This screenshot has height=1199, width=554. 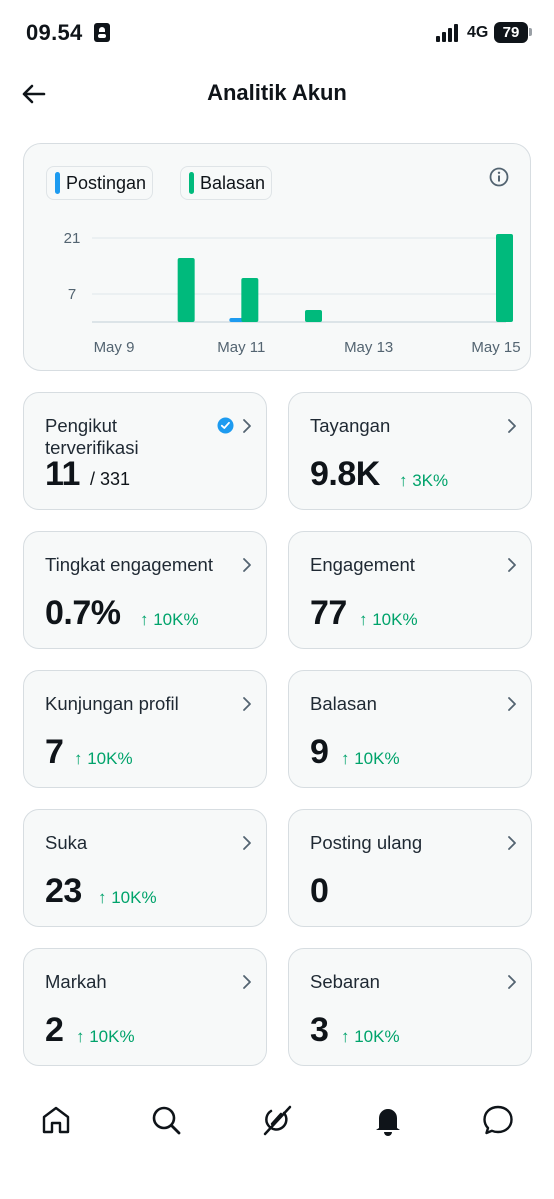 I want to click on metric-value: 9.8K, so click(x=345, y=474).